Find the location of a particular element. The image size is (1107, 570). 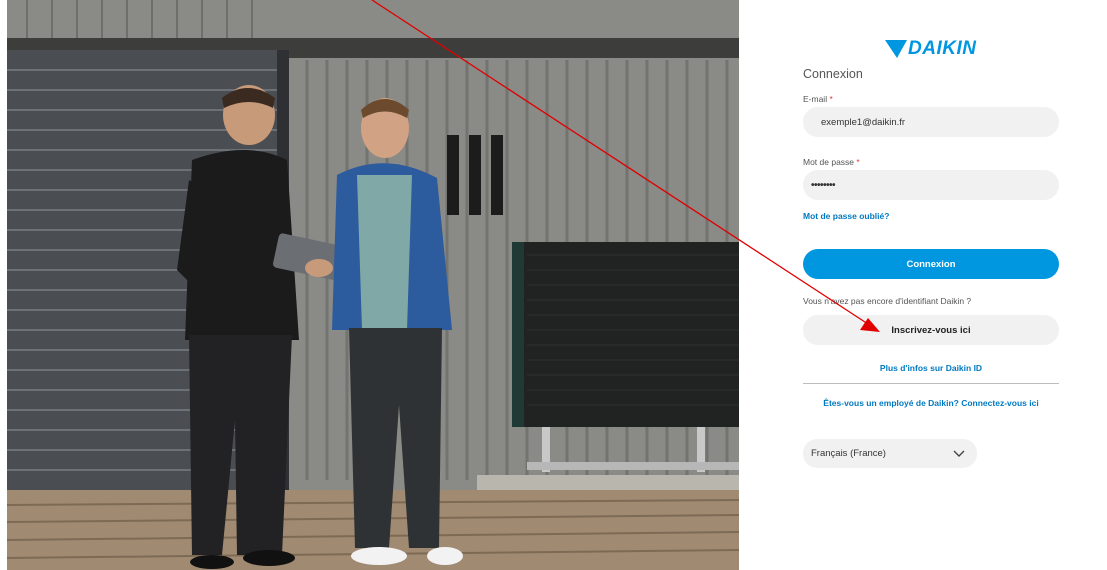

forgot-password-link: Mot de passe oublié? is located at coordinates (846, 216).